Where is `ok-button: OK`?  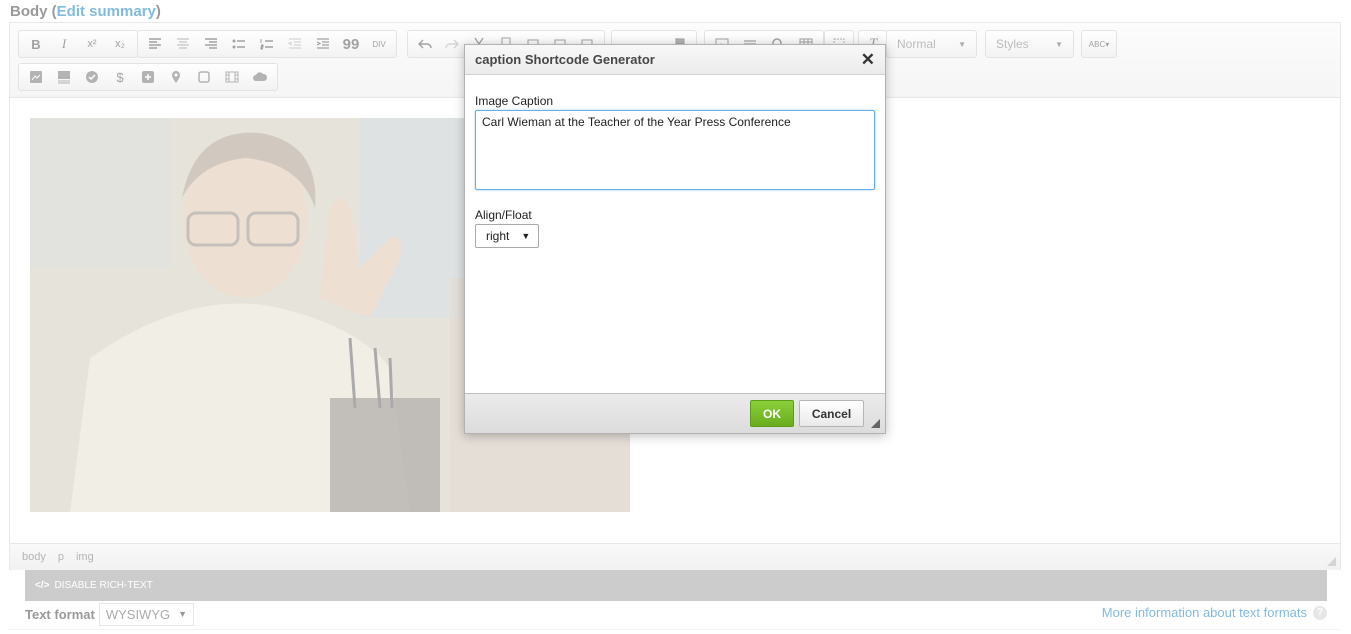
ok-button: OK is located at coordinates (772, 413).